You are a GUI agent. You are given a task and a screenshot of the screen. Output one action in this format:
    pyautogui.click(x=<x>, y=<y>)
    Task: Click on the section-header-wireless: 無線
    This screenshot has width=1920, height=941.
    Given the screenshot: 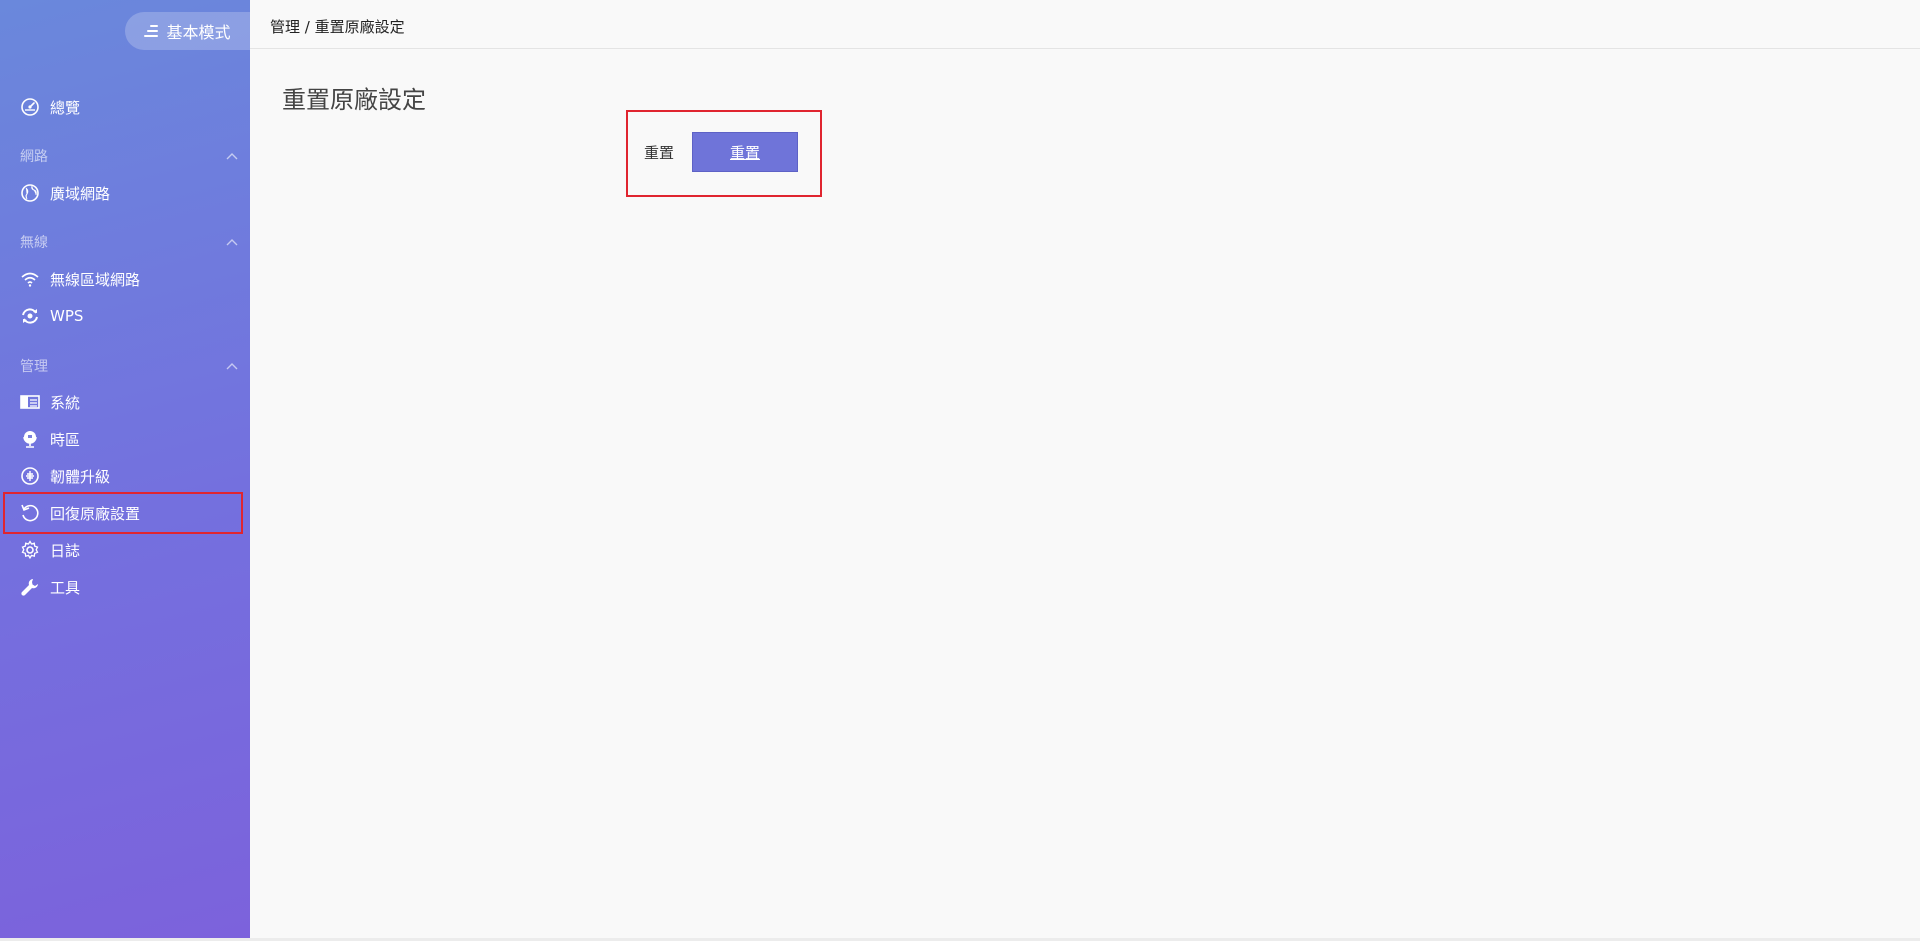 What is the action you would take?
    pyautogui.click(x=125, y=242)
    